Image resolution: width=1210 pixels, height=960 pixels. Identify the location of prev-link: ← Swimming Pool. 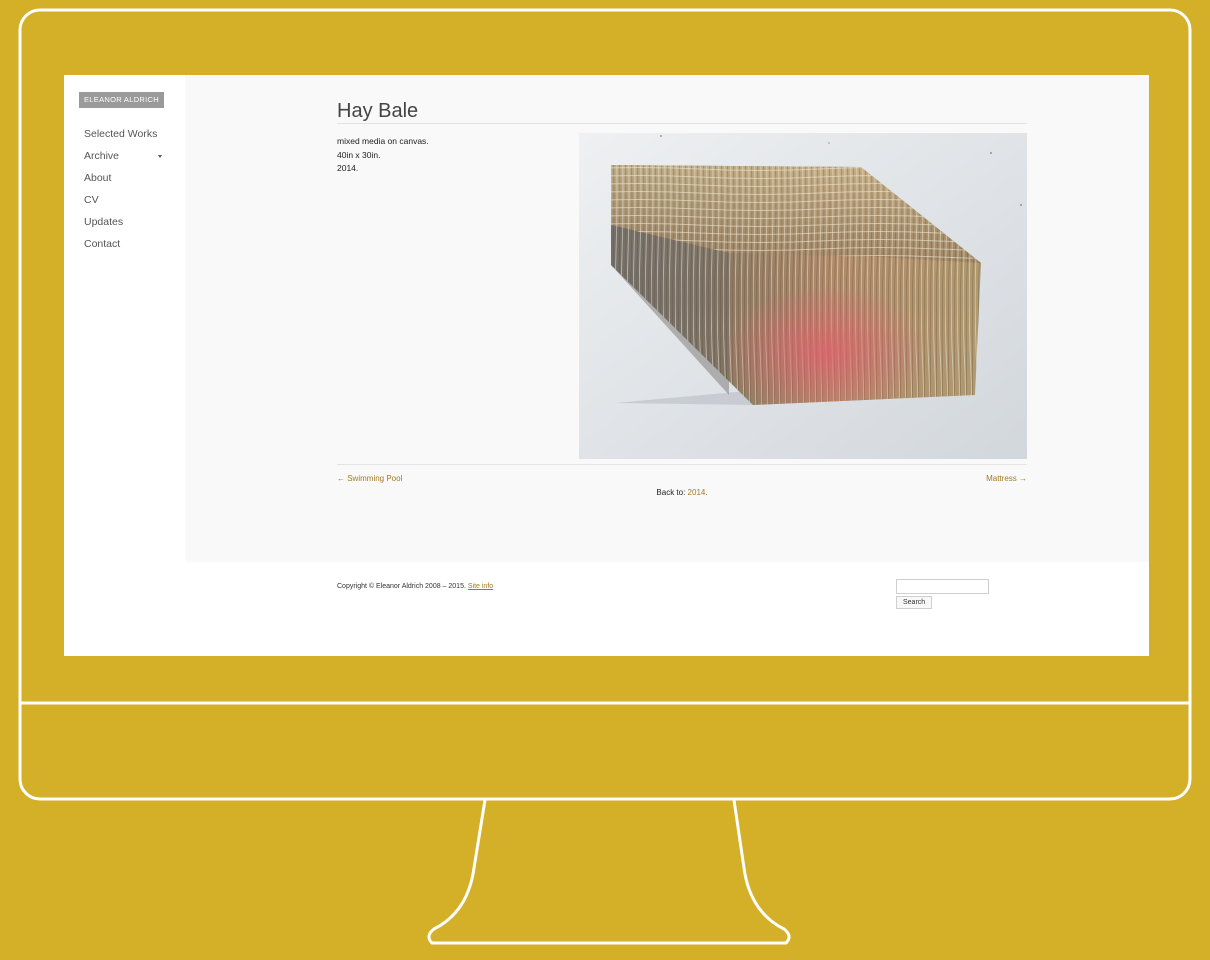
(369, 478).